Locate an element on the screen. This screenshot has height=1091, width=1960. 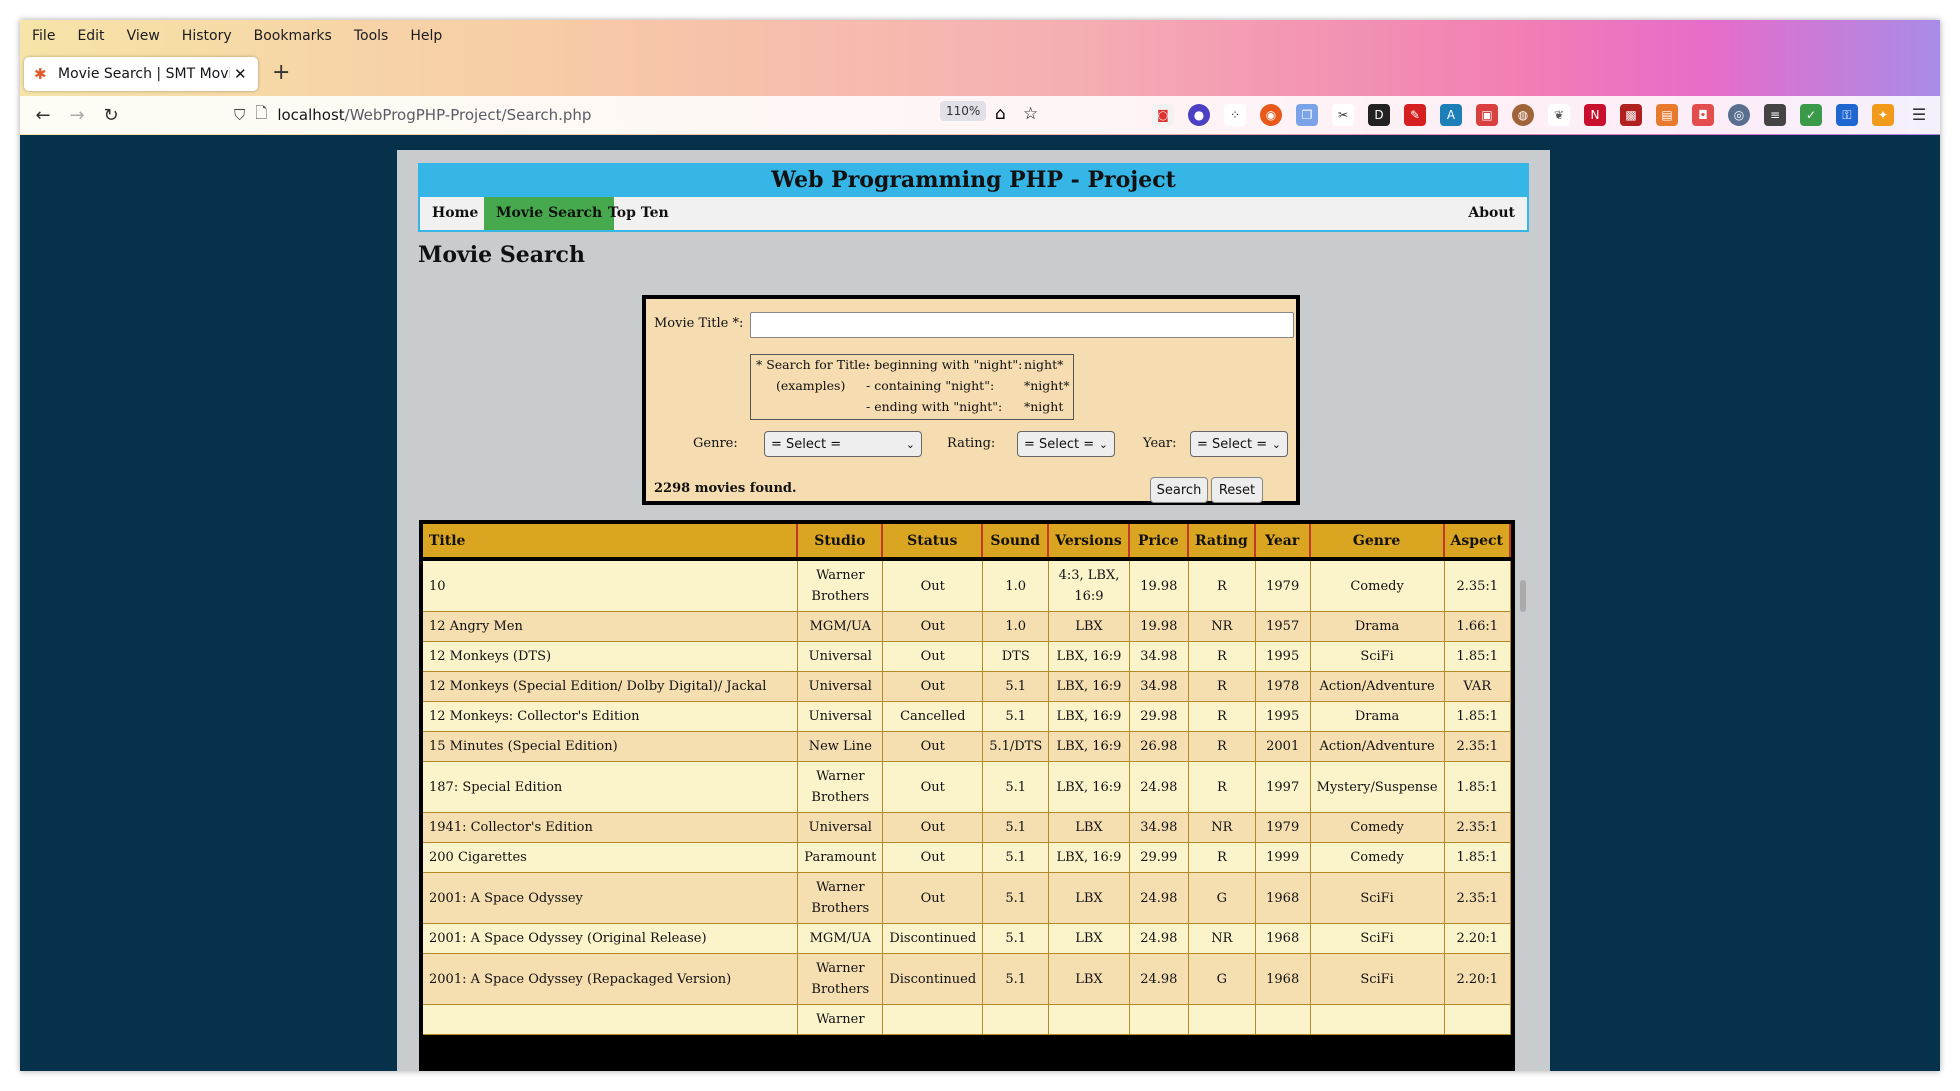
table-cell: 187: Special Edition is located at coordinates (611, 787).